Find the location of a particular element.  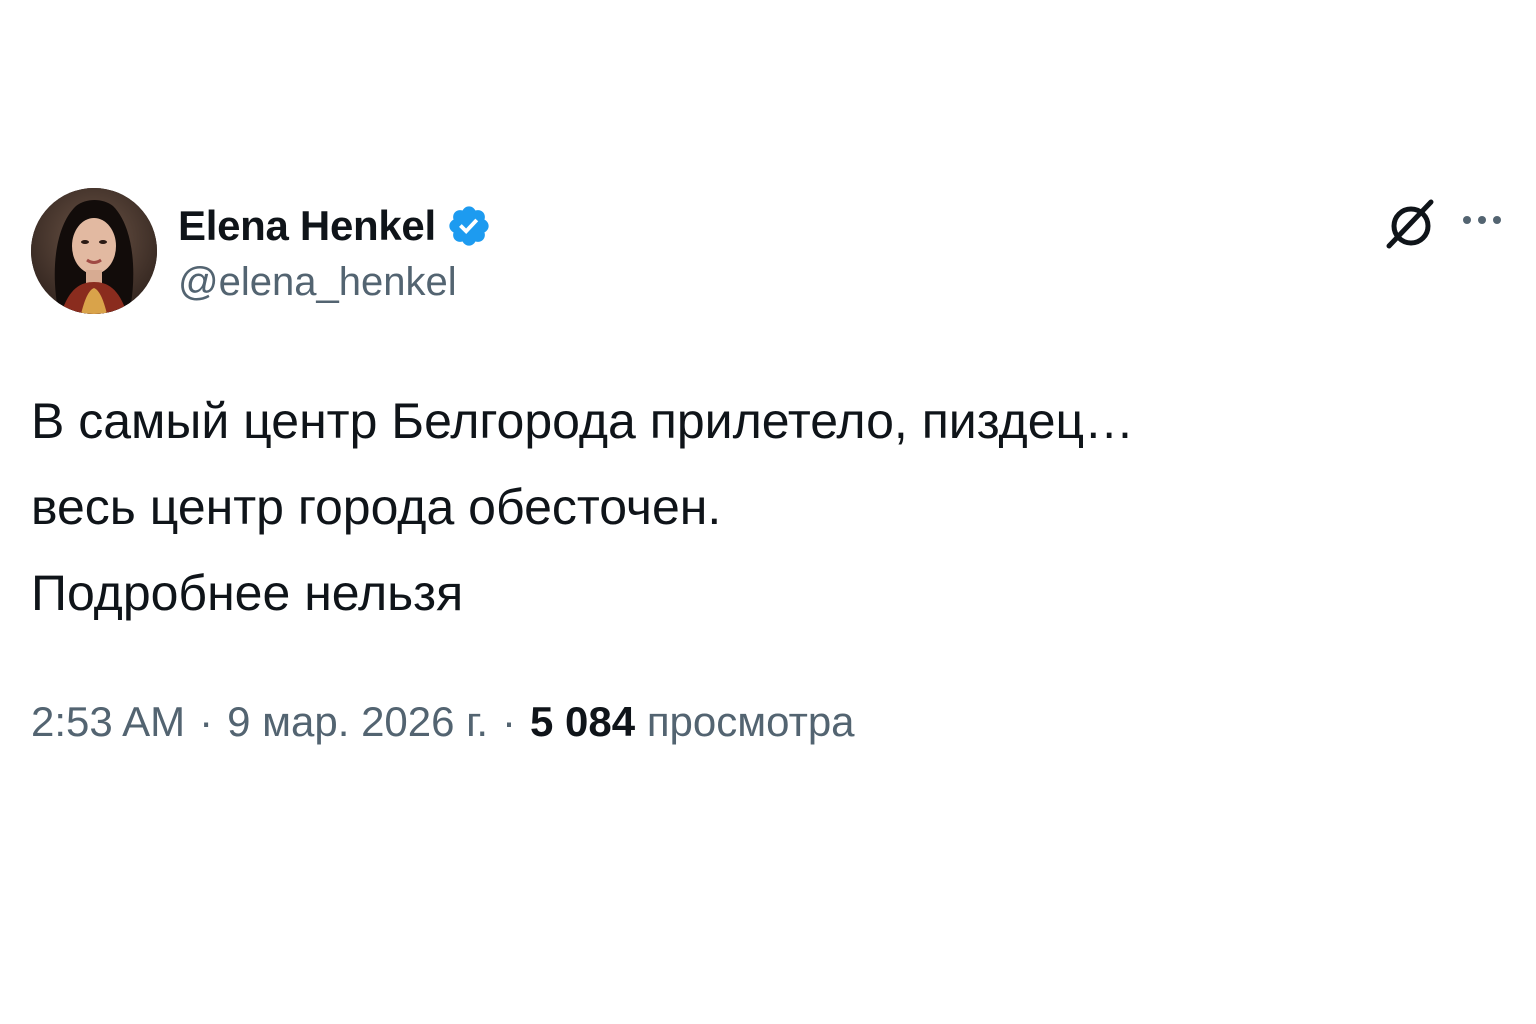

tweet-meta: 2:53 AM · 9 мар. 2026 г. · 5 084 просмотра is located at coordinates (443, 722).